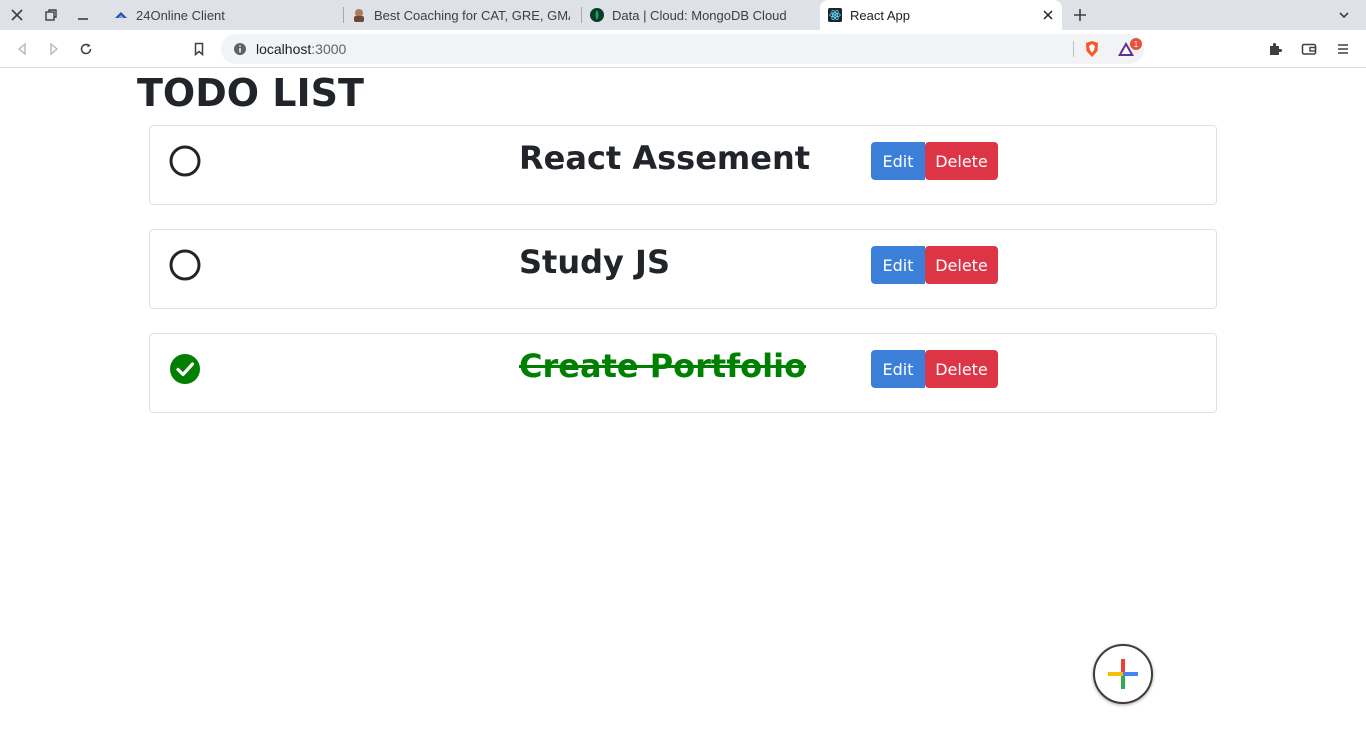  I want to click on forward-icon, so click(54, 49).